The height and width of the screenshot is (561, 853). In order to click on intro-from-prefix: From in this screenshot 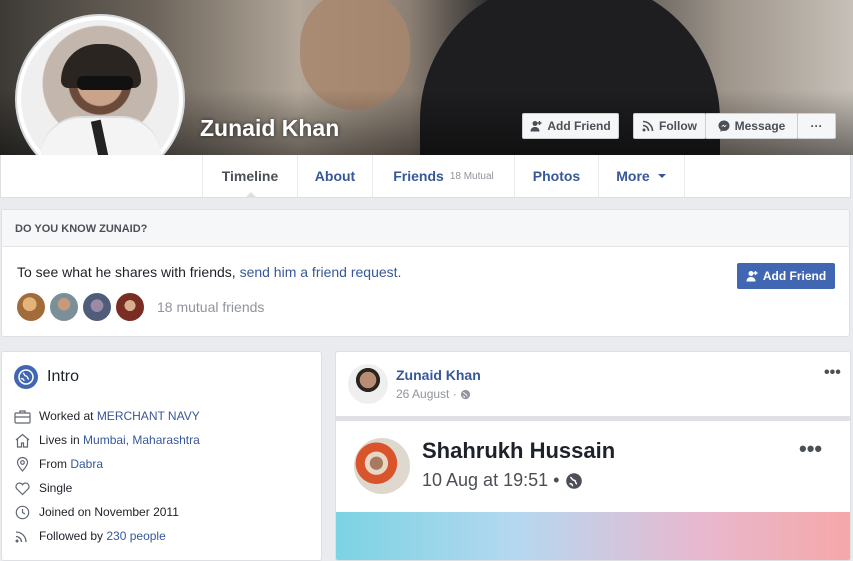, I will do `click(55, 464)`.